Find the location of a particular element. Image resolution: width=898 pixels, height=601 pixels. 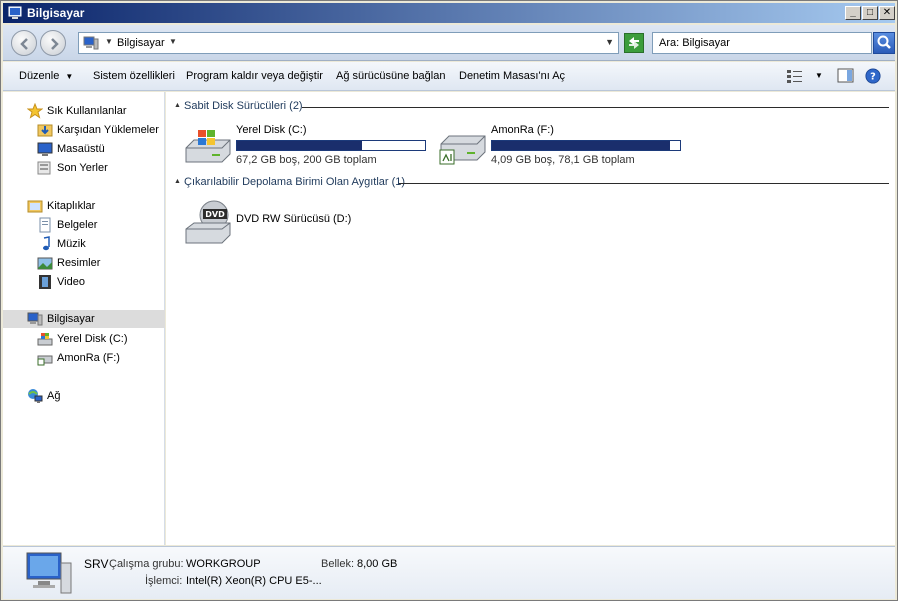

back-arrow-icon is located at coordinates (24, 44).